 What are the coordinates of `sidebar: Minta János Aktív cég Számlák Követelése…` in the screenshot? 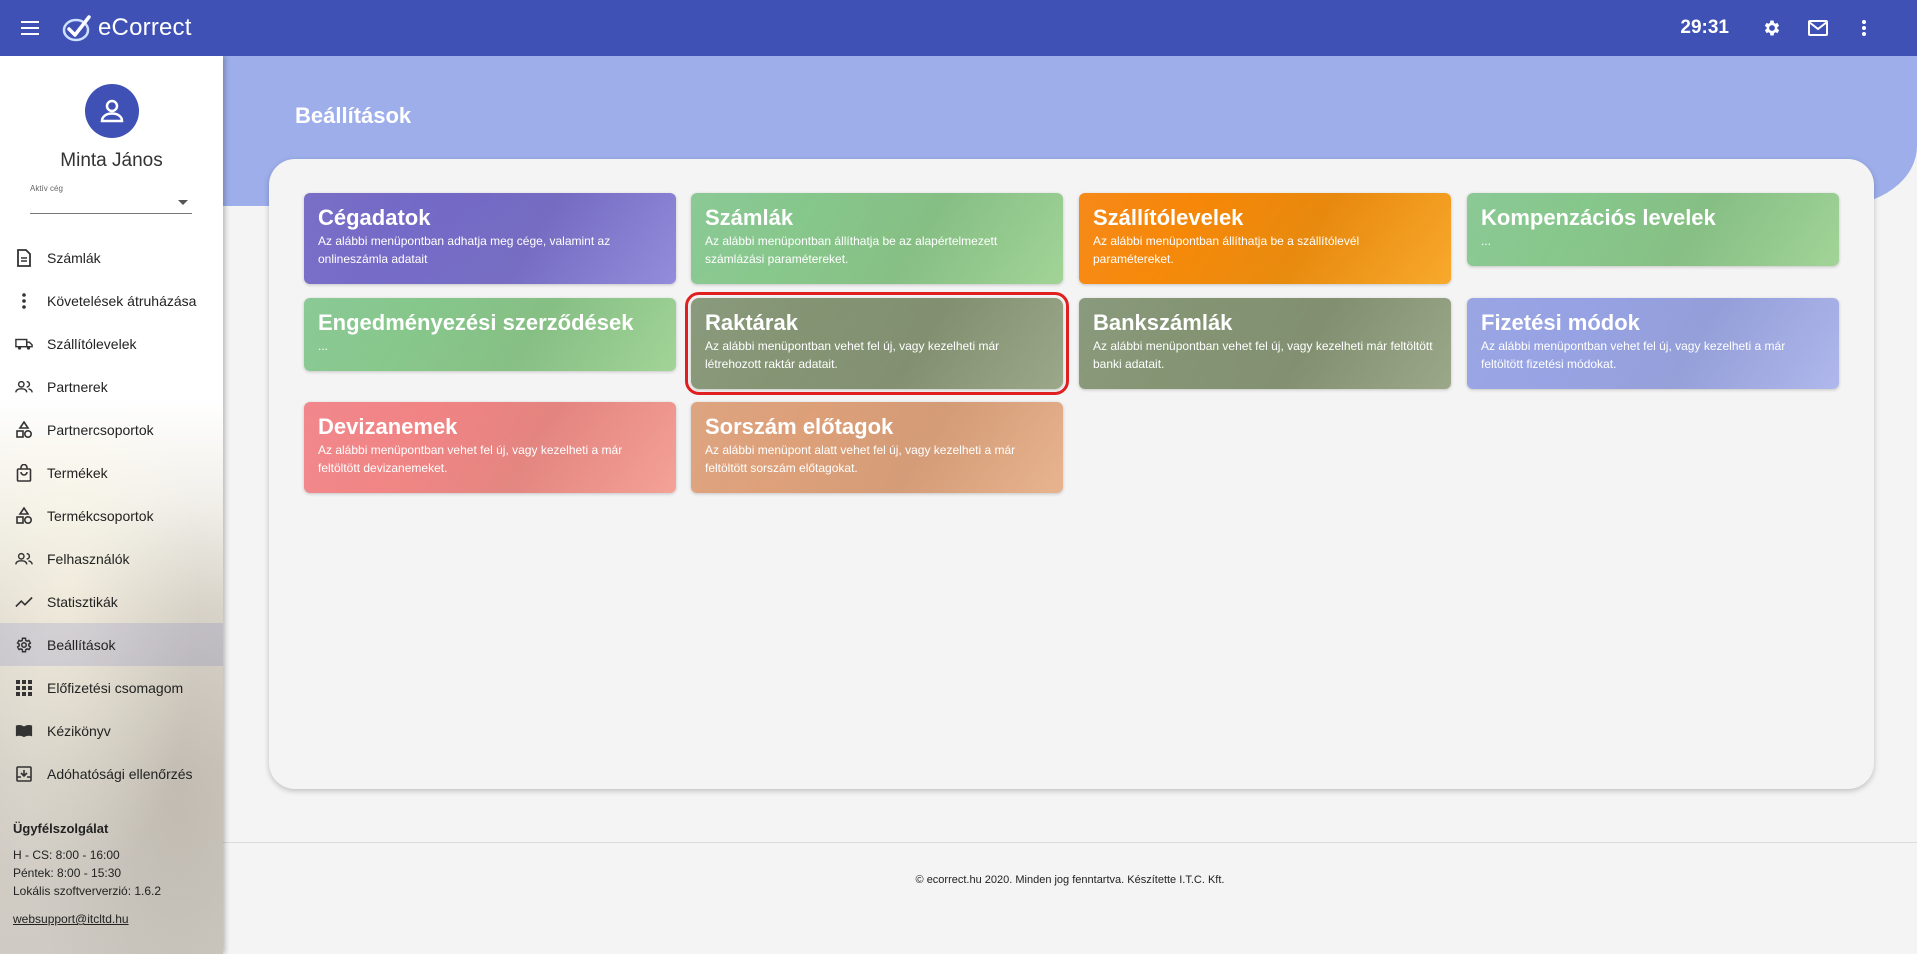 It's located at (111, 505).